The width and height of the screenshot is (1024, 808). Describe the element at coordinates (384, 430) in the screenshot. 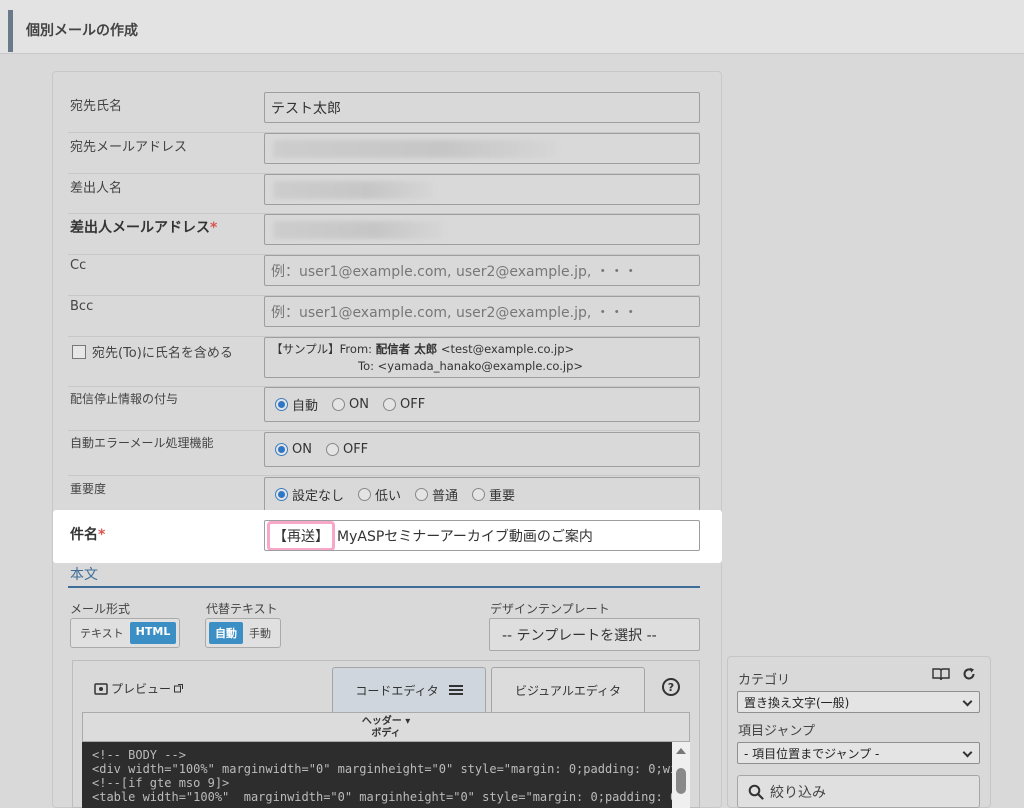

I see `row-divider` at that location.